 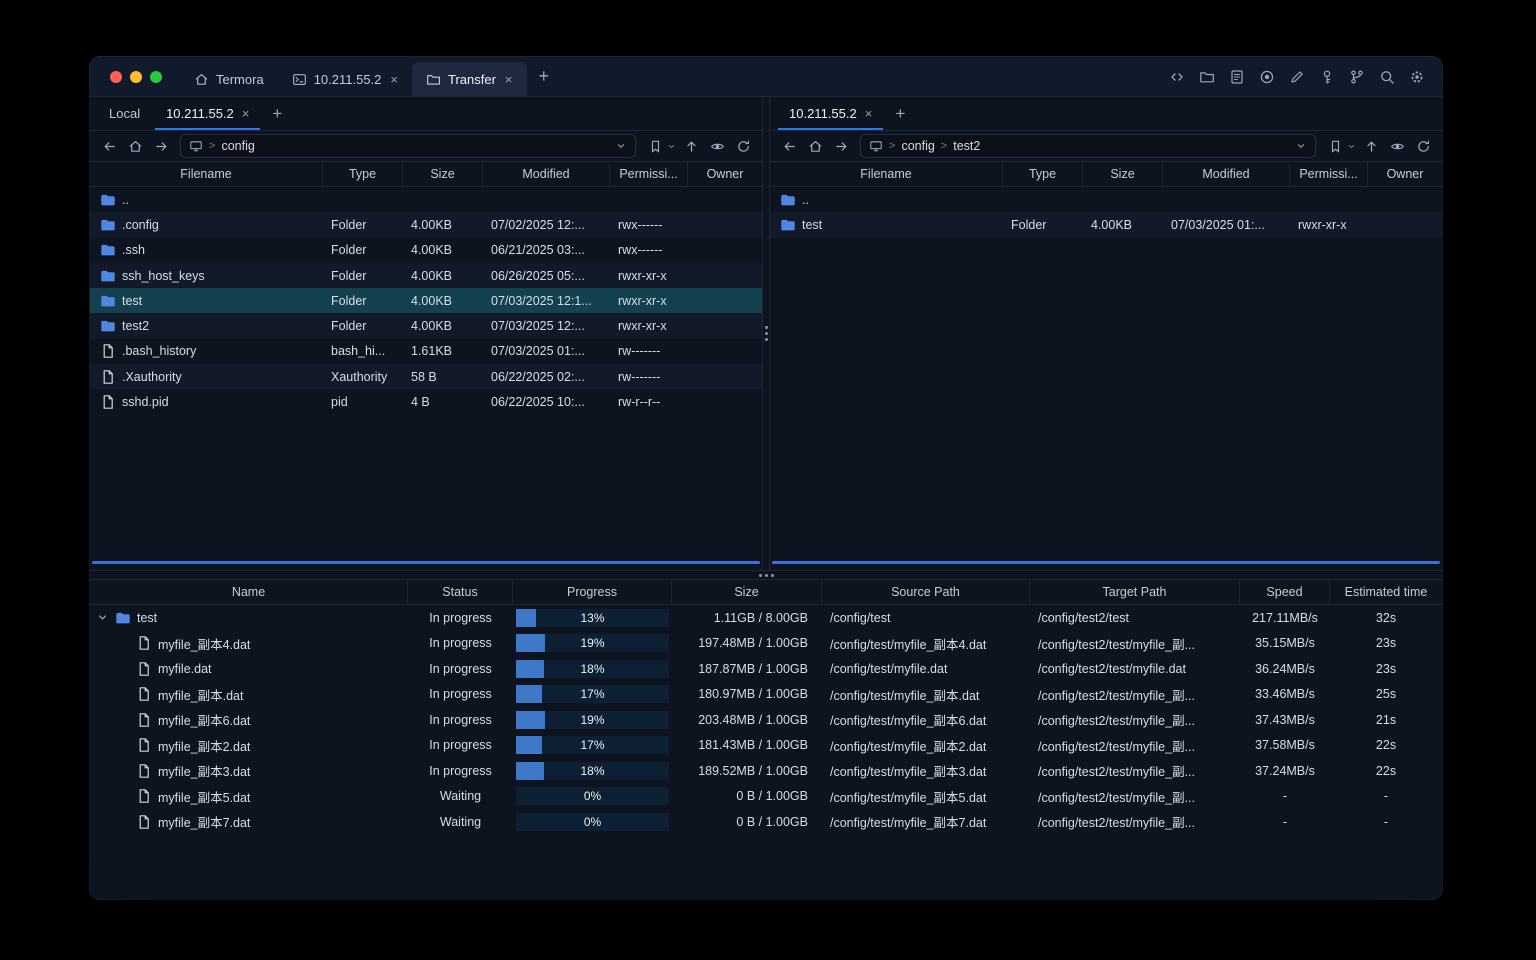 I want to click on keys-button, so click(x=1327, y=77).